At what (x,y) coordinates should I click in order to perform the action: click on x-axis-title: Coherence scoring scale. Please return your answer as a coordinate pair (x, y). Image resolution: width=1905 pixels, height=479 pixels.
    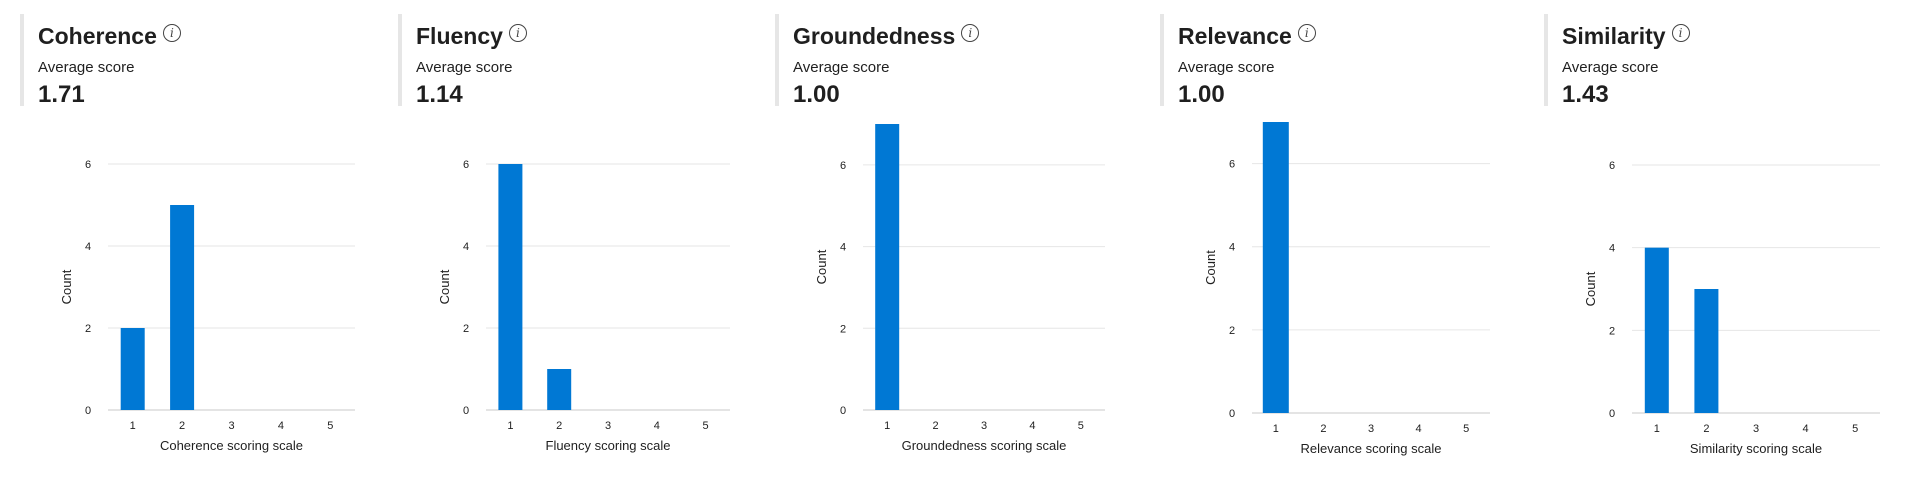
    Looking at the image, I should click on (231, 445).